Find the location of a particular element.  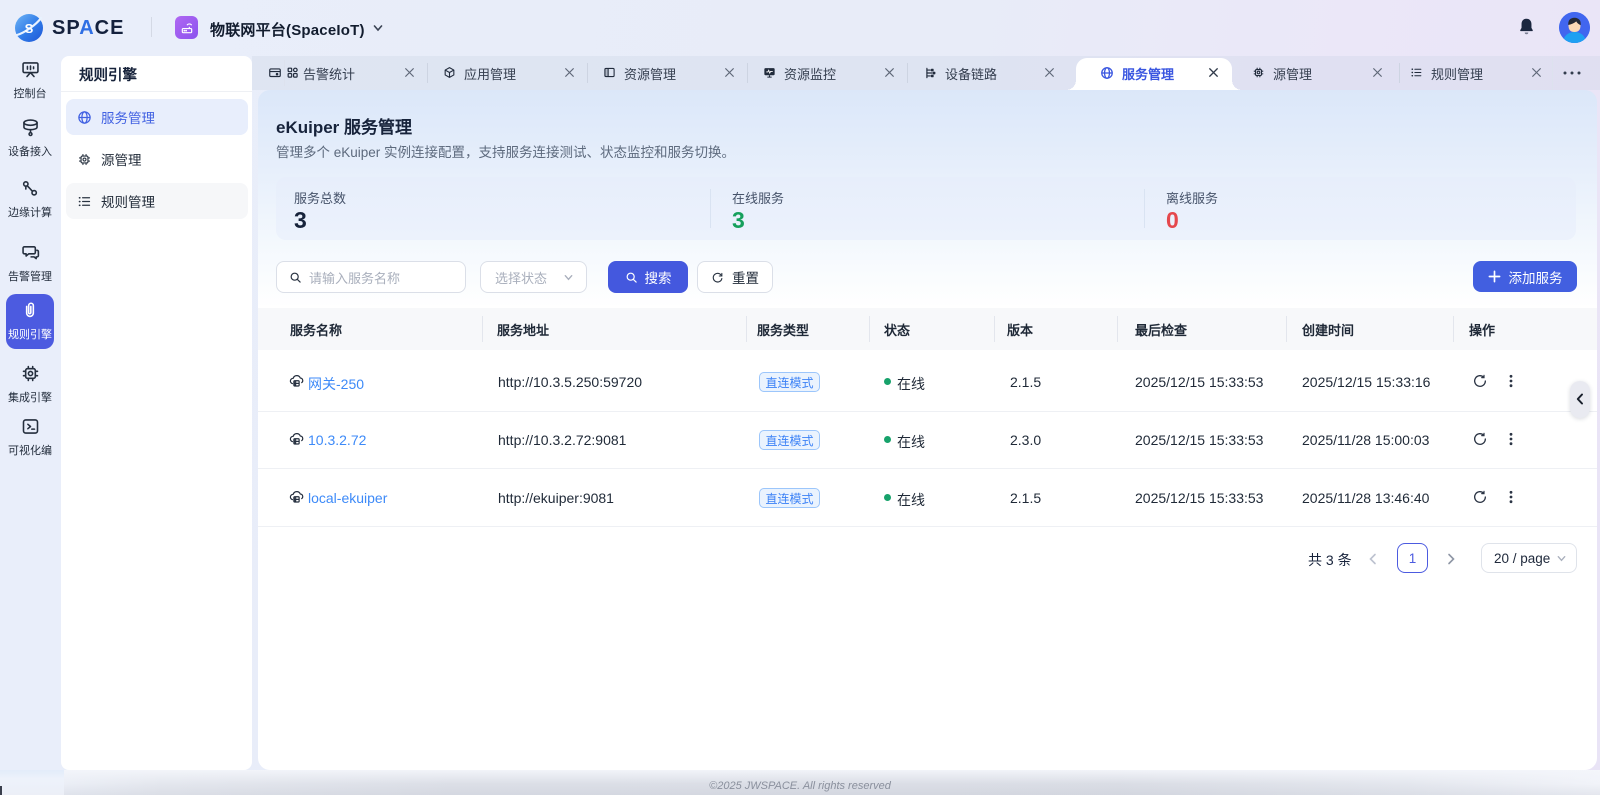

svg-text: S is located at coordinates (29, 28).